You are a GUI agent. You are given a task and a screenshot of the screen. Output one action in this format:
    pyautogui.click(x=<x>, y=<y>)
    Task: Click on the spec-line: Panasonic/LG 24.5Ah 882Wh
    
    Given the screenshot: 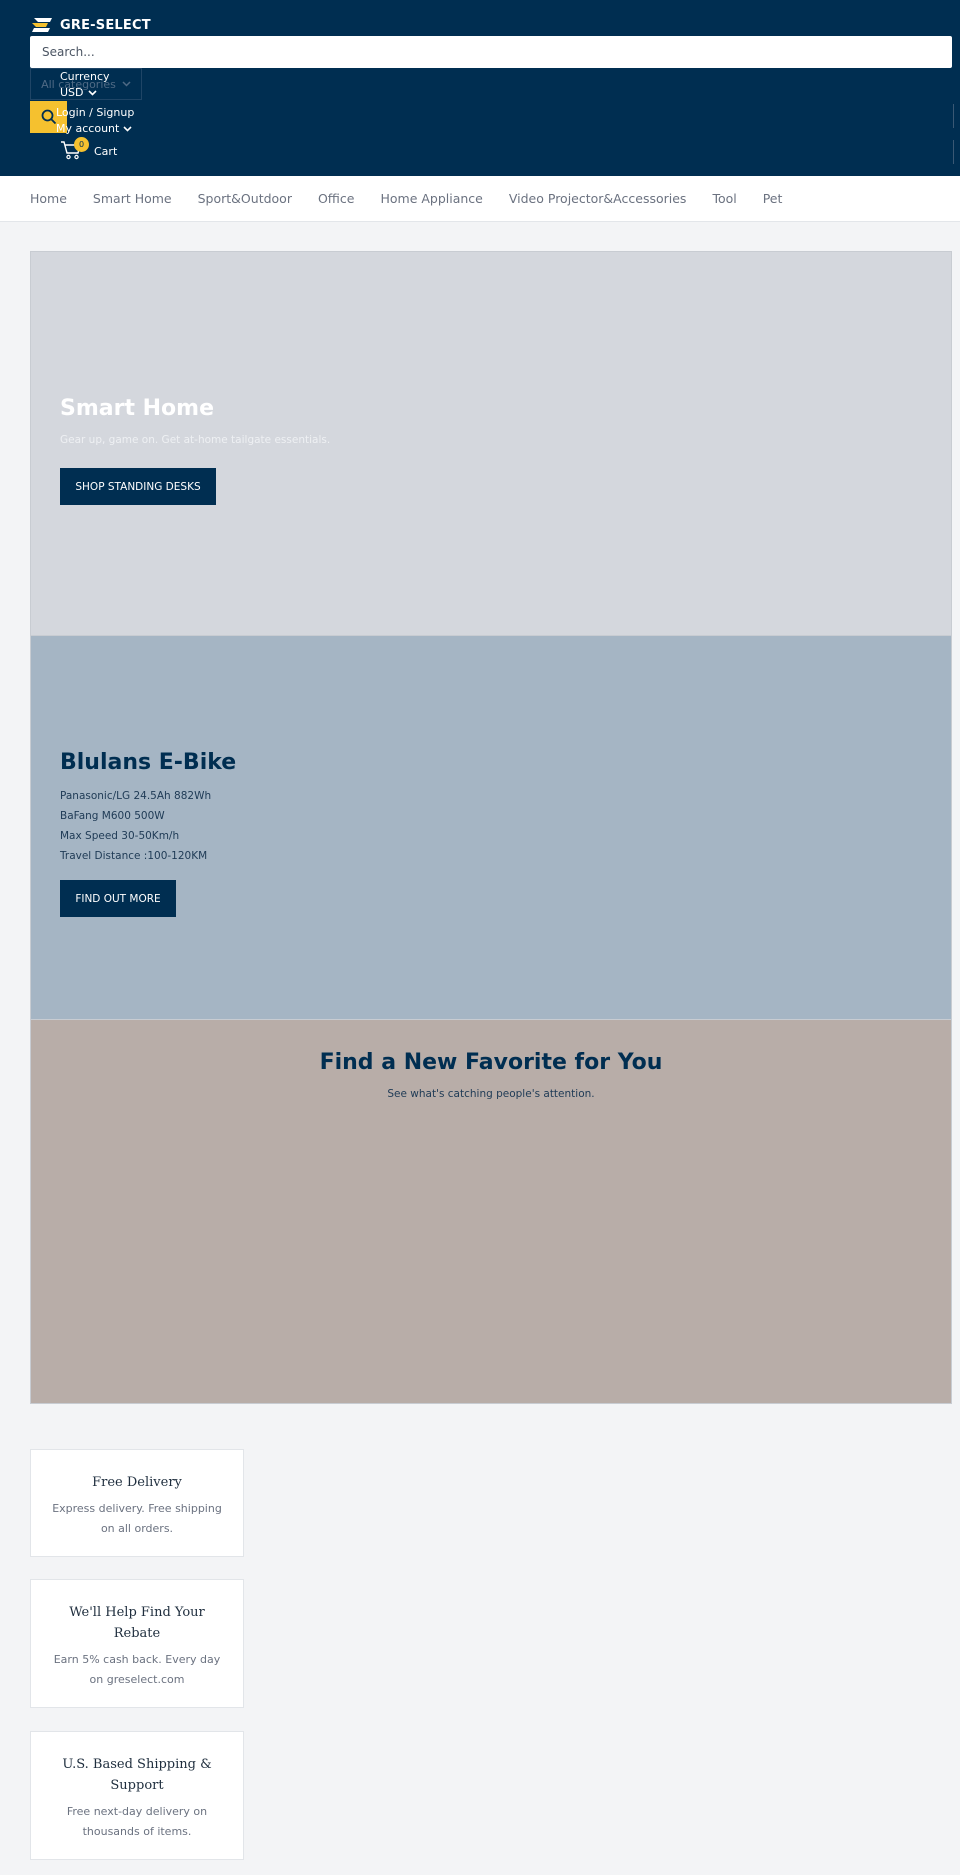 What is the action you would take?
    pyautogui.click(x=136, y=796)
    